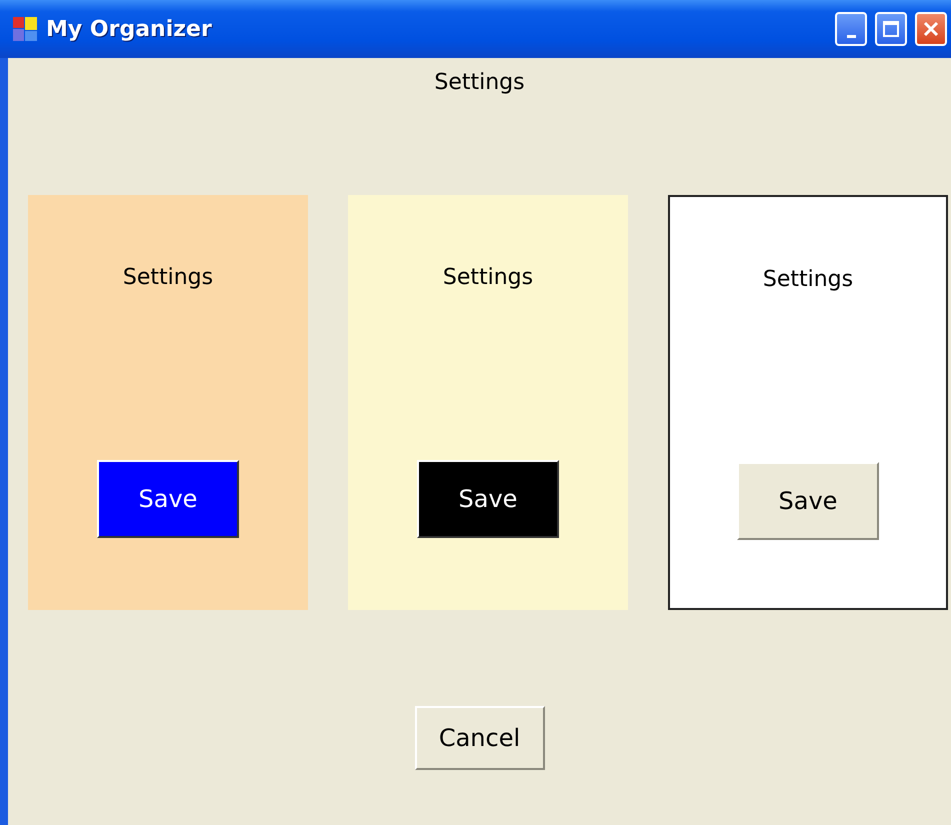 The height and width of the screenshot is (825, 951). Describe the element at coordinates (851, 36) in the screenshot. I see `minimize-icon` at that location.